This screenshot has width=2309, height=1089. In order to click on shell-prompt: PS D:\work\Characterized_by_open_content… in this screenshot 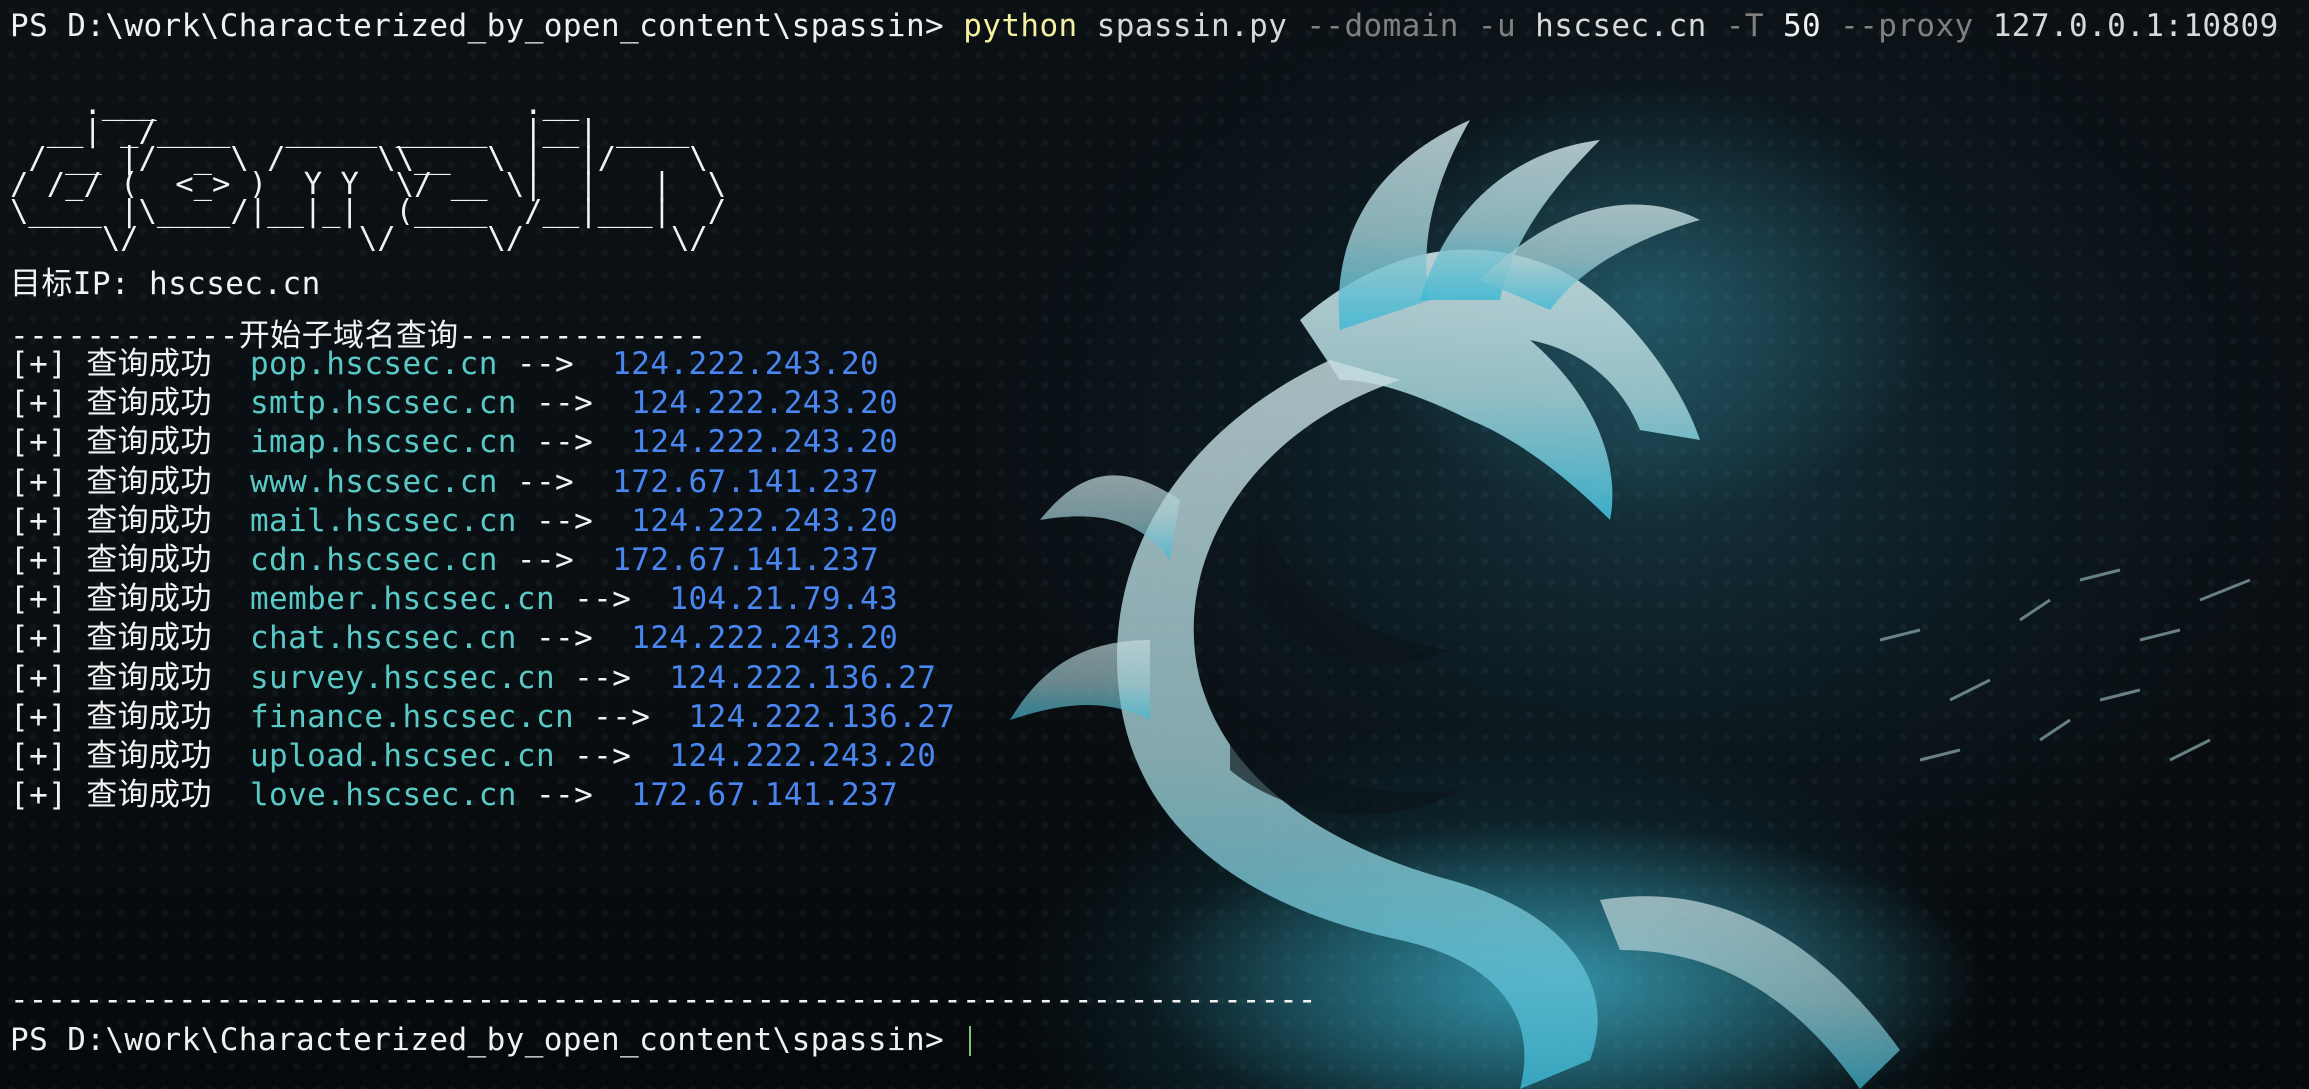, I will do `click(487, 26)`.